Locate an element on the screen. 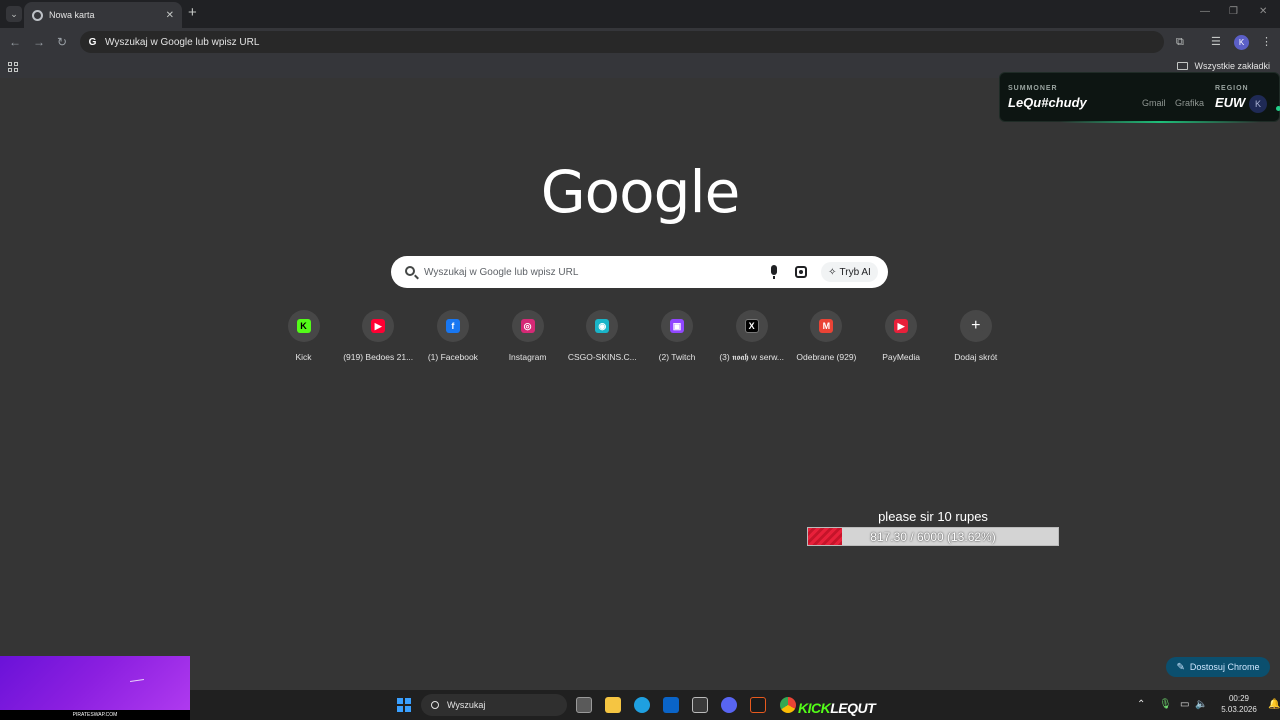 The height and width of the screenshot is (720, 1280). shortcut-circle: X is located at coordinates (751, 326).